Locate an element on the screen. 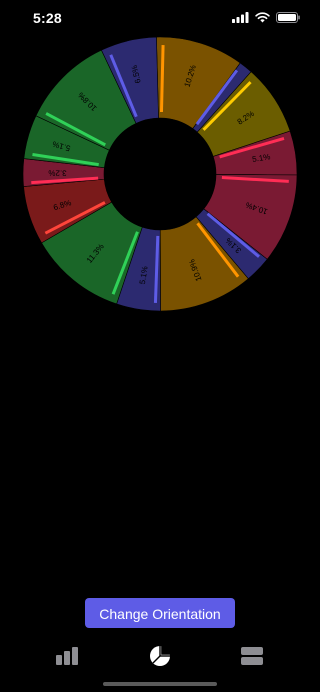 The height and width of the screenshot is (692, 320). change-orientation-button: Change Orientation is located at coordinates (160, 613).